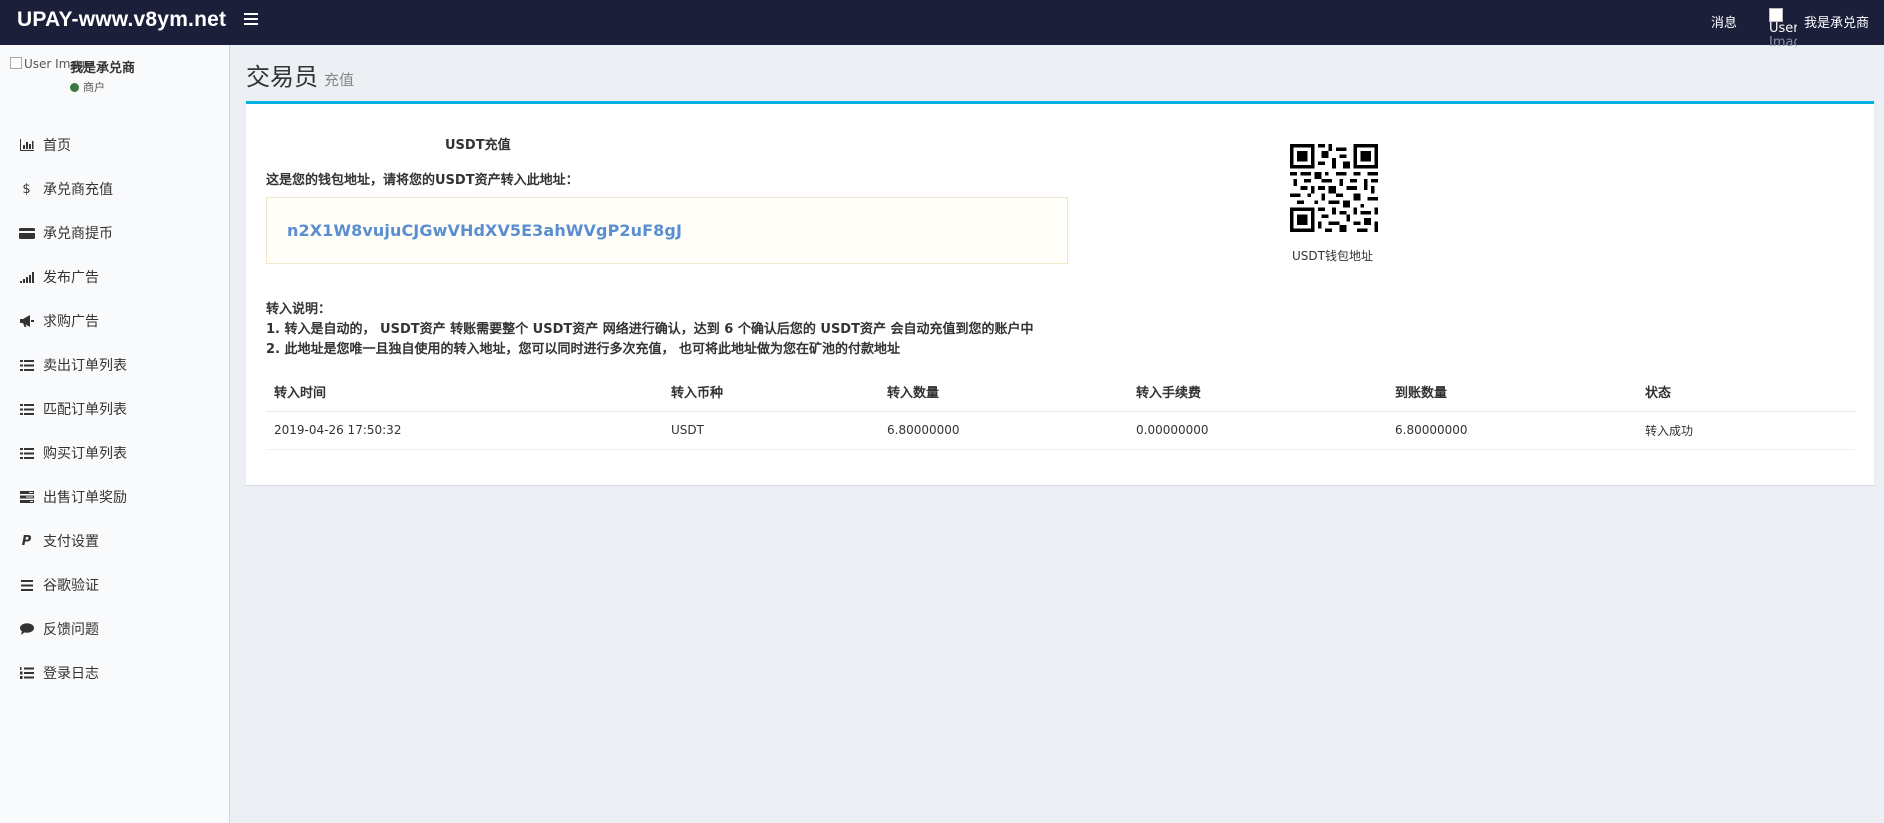 This screenshot has width=1884, height=823. I want to click on sidebar-item-payment-settings: P 支付设置, so click(114, 541).